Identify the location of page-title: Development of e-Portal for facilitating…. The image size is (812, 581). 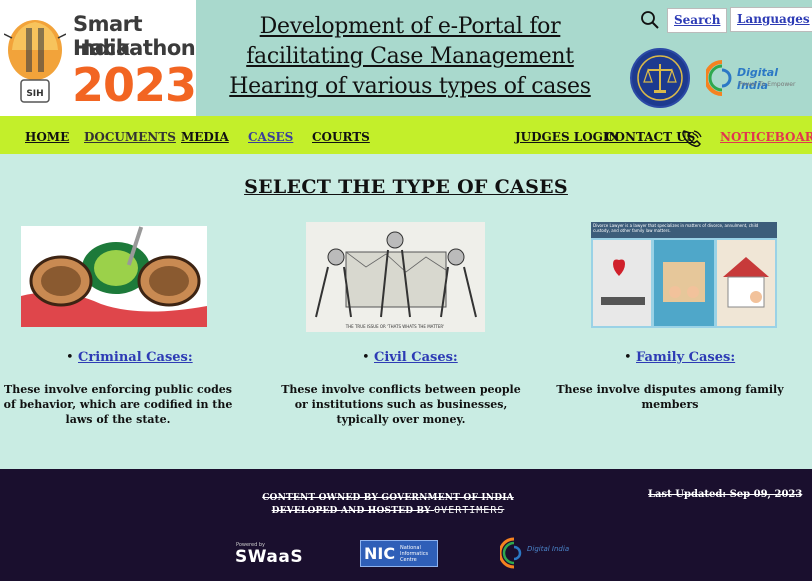
(410, 57).